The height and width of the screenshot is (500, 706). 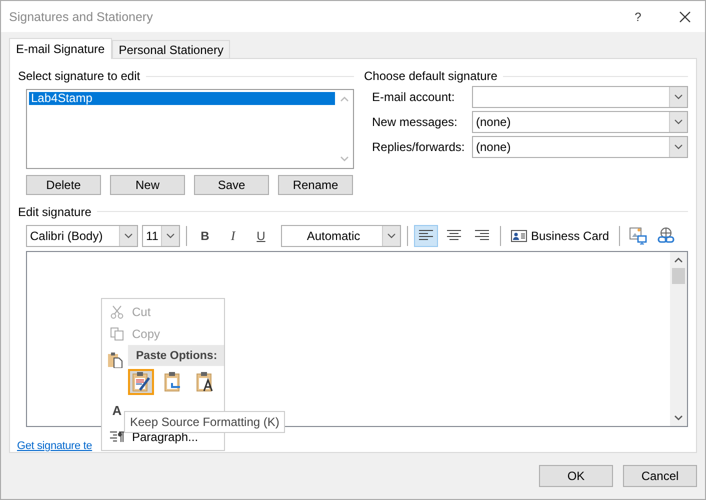 What do you see at coordinates (415, 121) in the screenshot?
I see `field-label: New messages:` at bounding box center [415, 121].